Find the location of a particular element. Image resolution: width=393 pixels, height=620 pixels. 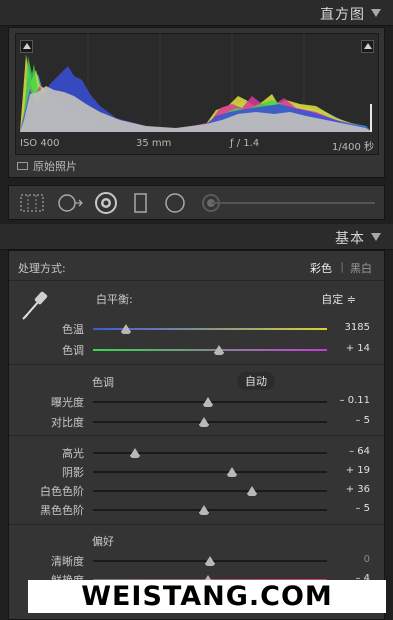

watermark-text: WEISTANG.COM is located at coordinates (207, 596).